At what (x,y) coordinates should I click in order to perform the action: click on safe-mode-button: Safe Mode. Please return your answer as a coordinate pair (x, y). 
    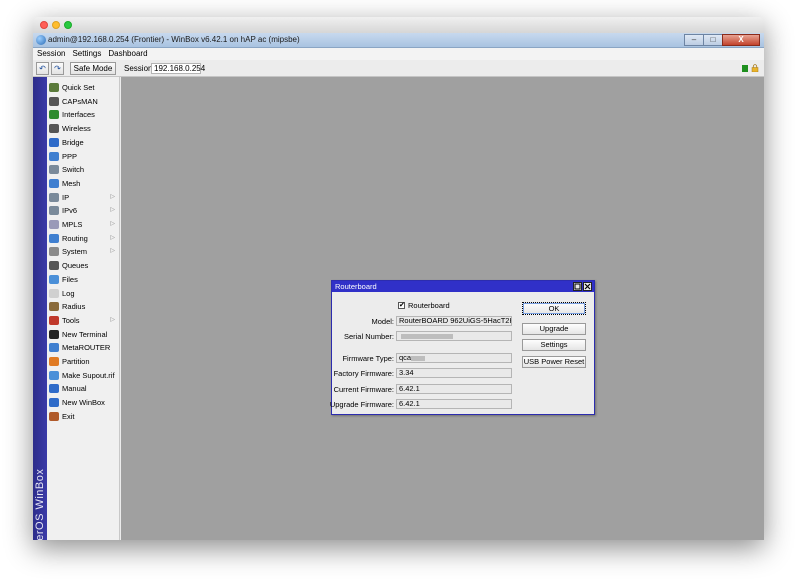
    Looking at the image, I should click on (93, 68).